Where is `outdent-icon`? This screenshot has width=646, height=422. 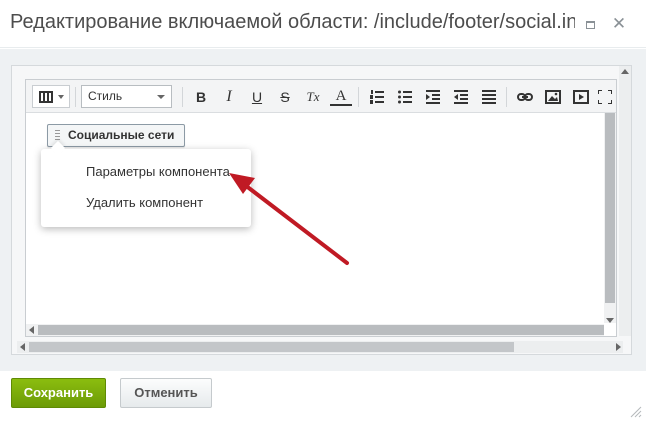 outdent-icon is located at coordinates (461, 97).